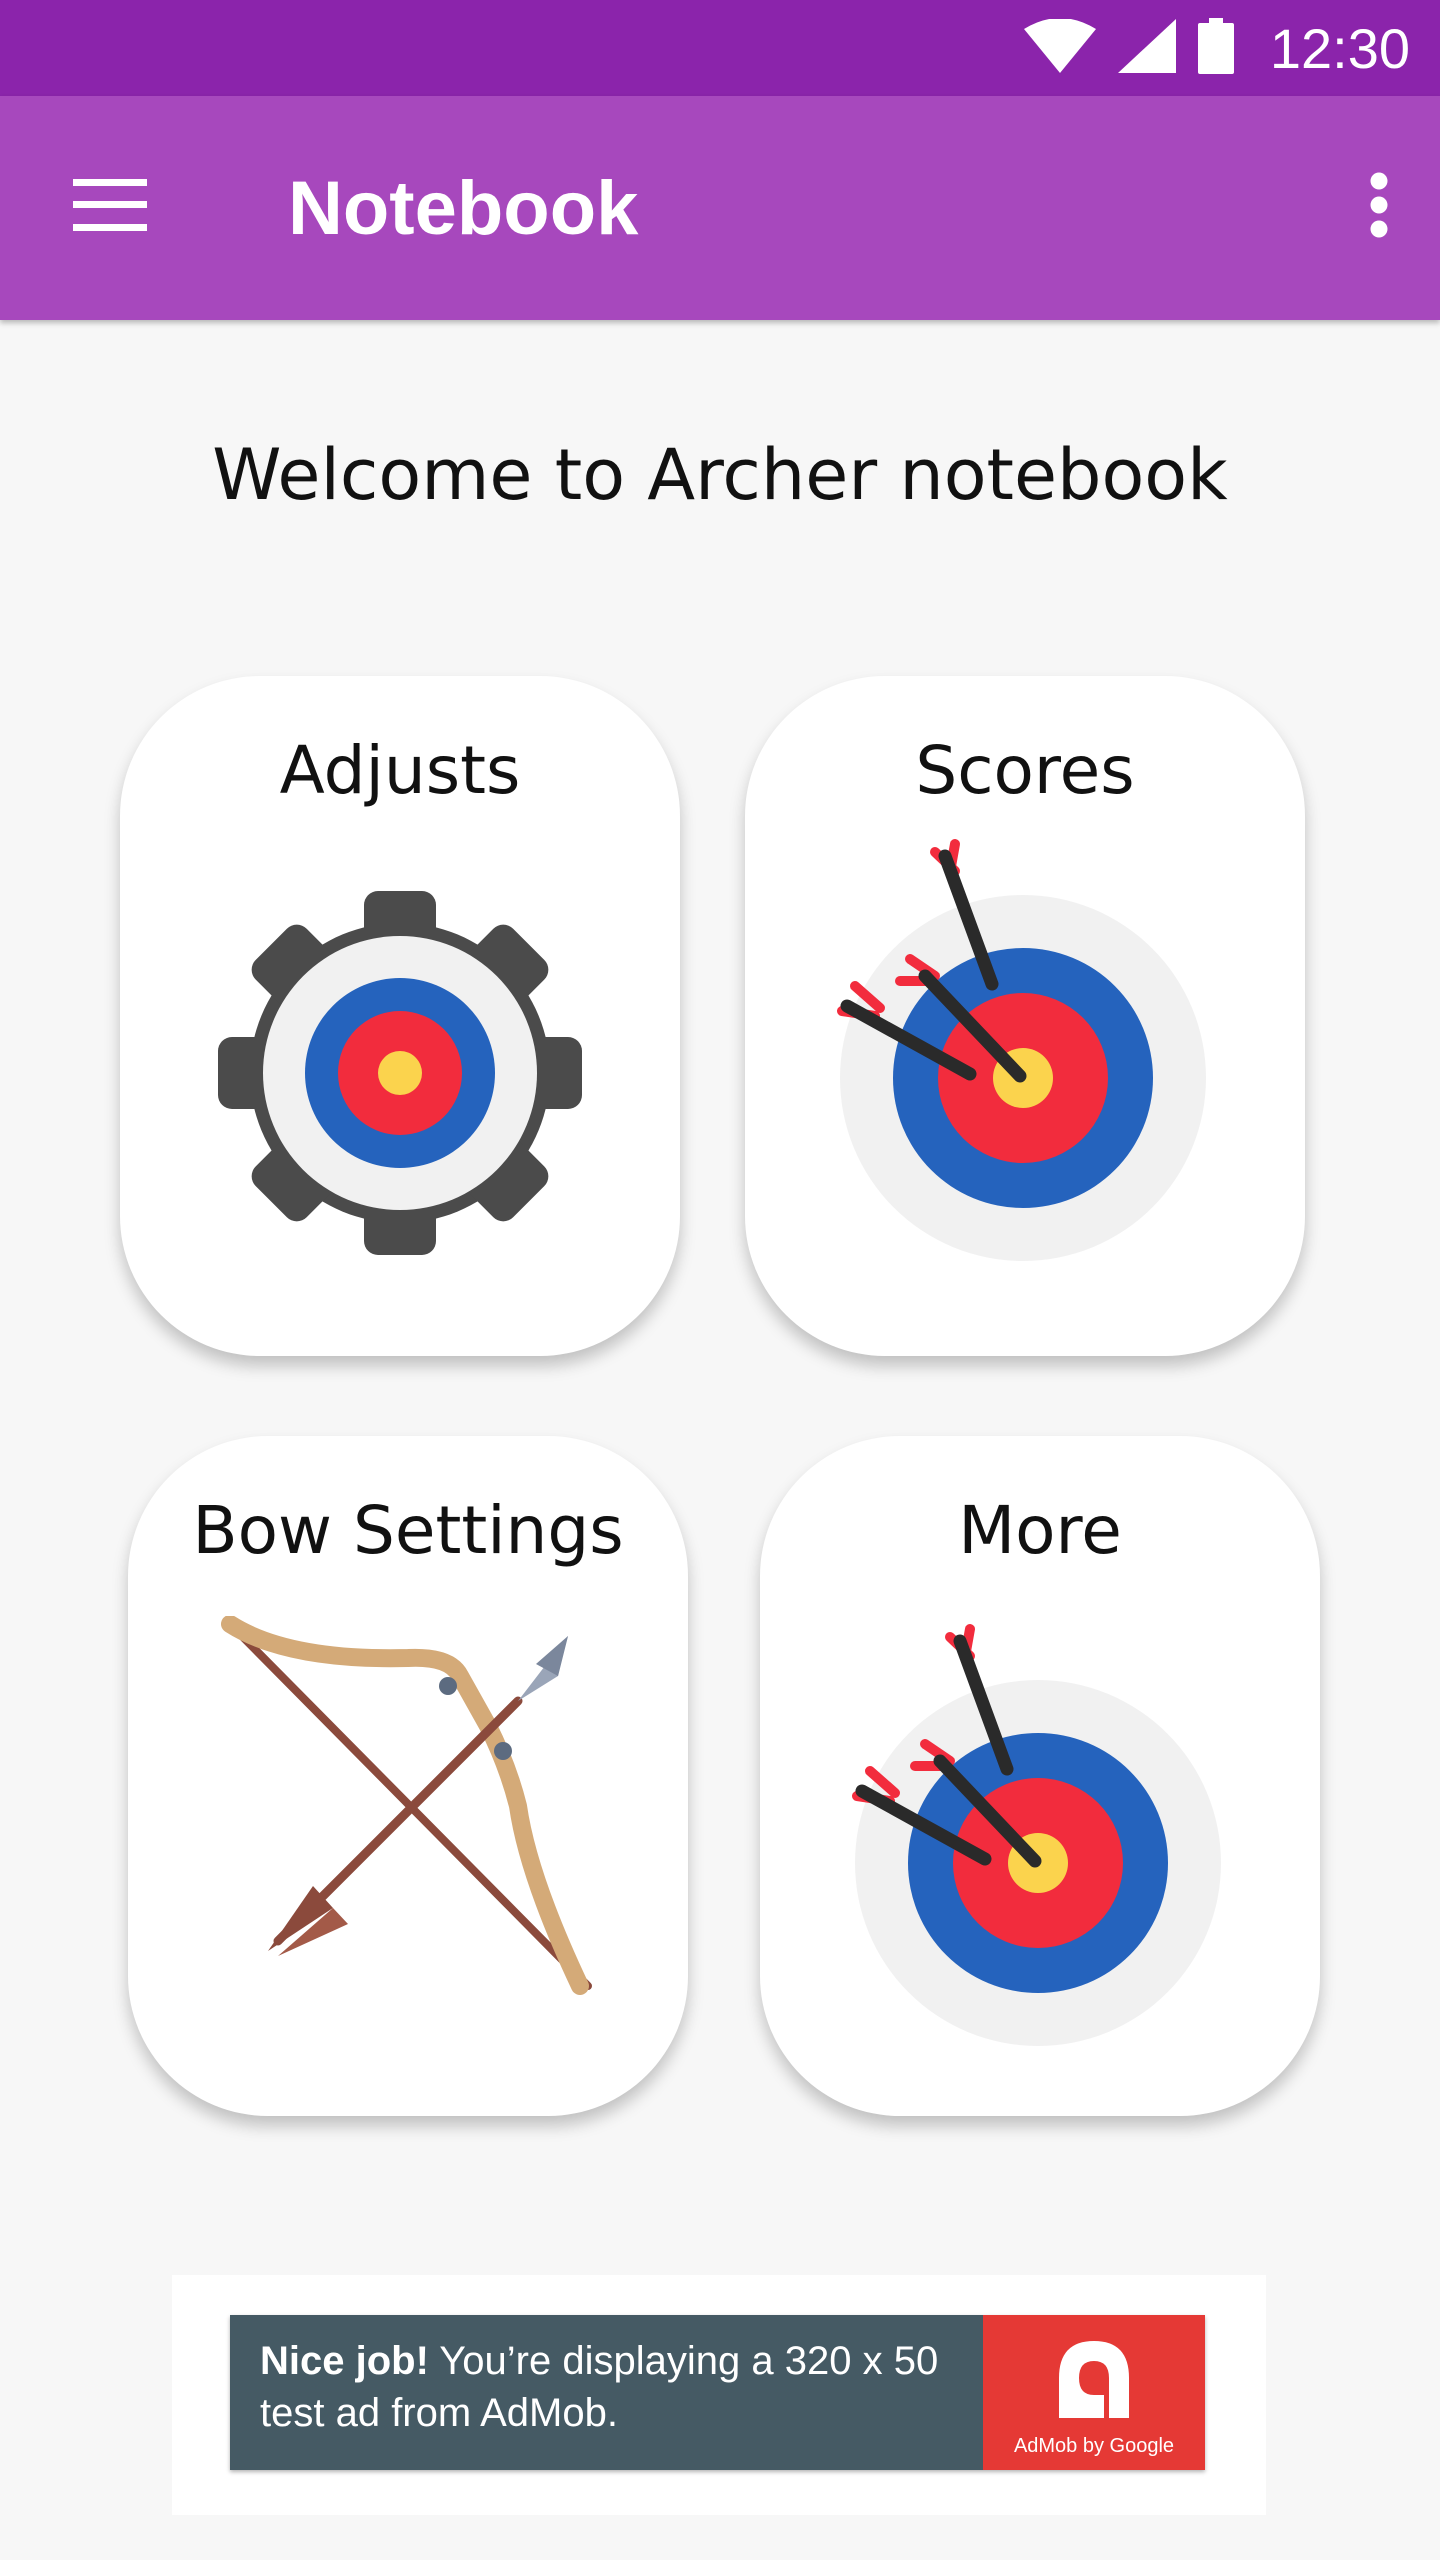 The height and width of the screenshot is (2560, 1440). I want to click on ad-headline: Nice job!, so click(344, 2361).